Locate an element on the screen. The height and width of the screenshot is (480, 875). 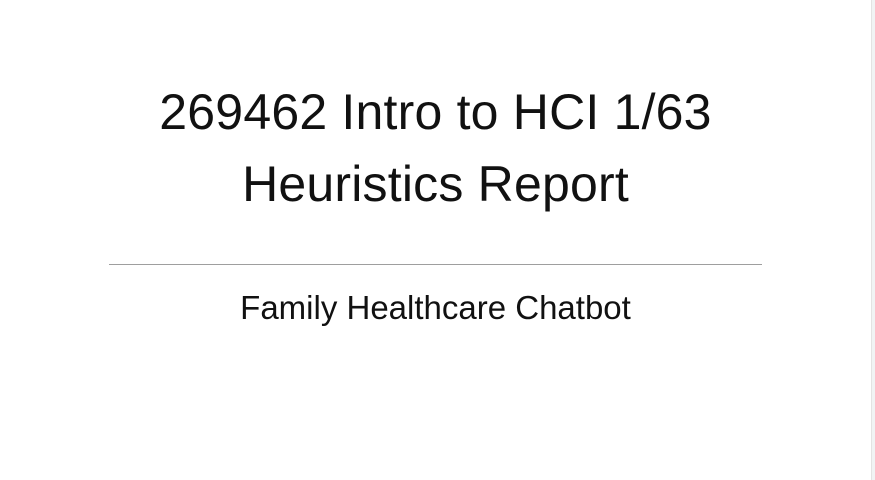
slide-subtitle: Family Healthcare Chatbot is located at coordinates (435, 307).